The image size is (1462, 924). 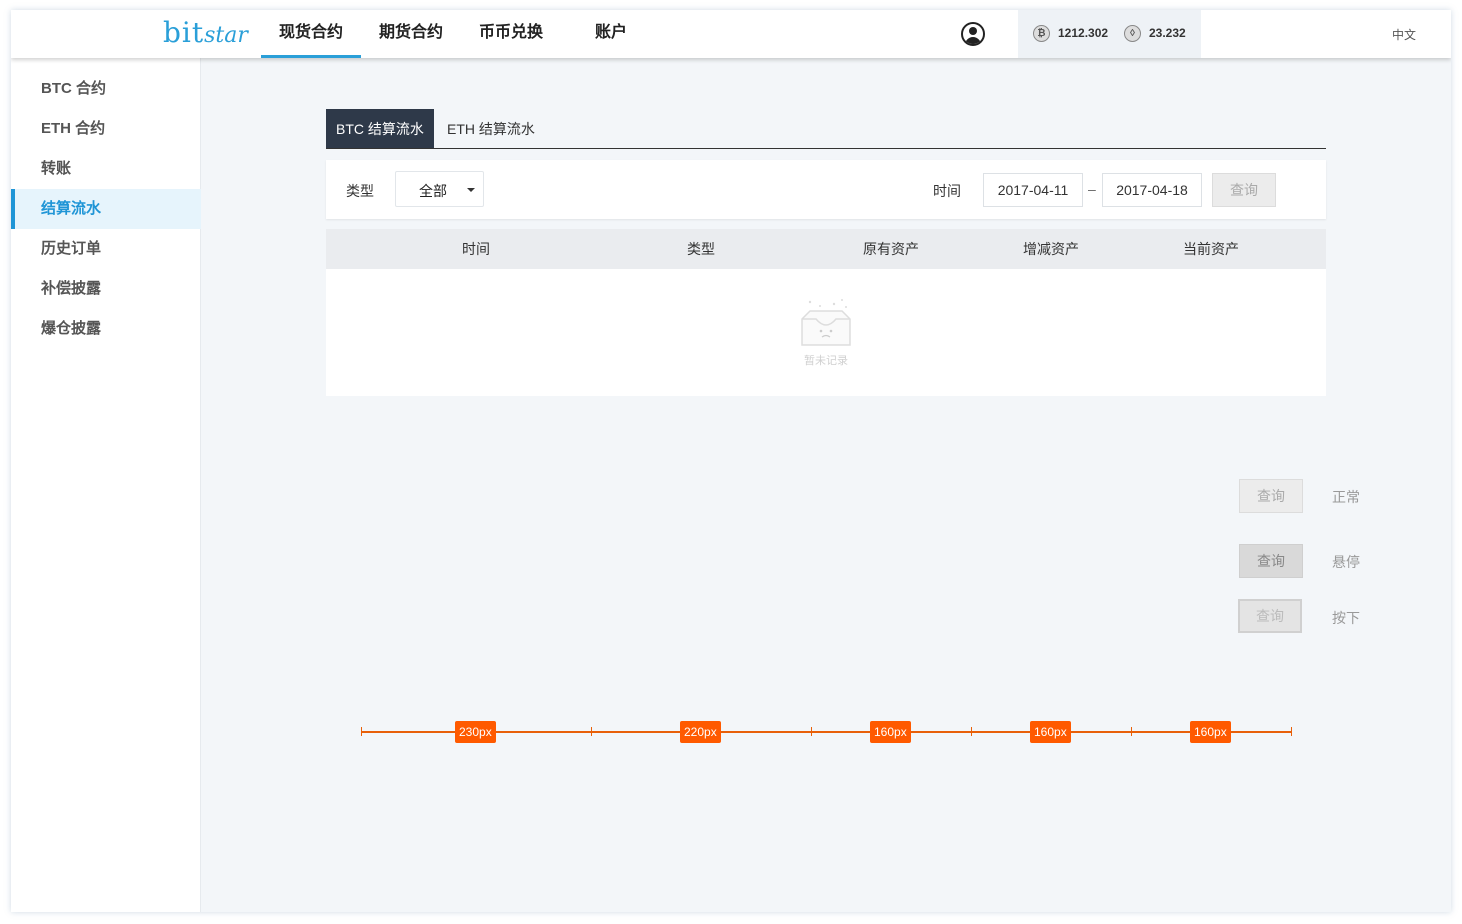 I want to click on ruler-label: 230px, so click(x=475, y=732).